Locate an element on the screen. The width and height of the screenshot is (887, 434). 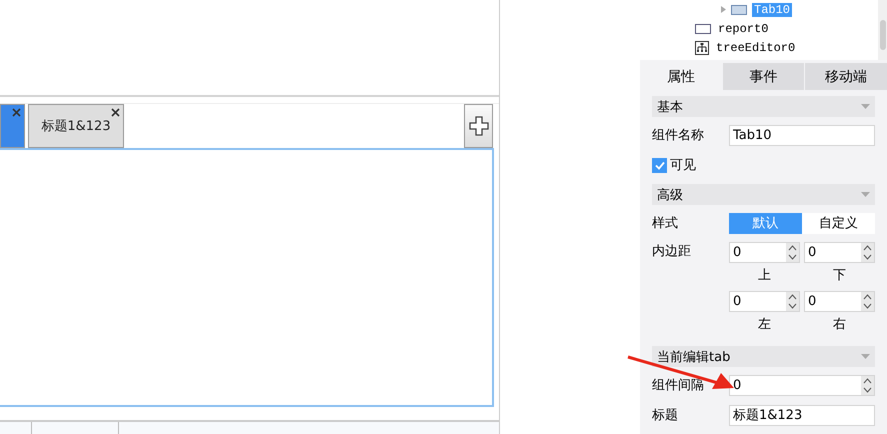
hierarchy-icon is located at coordinates (702, 47).